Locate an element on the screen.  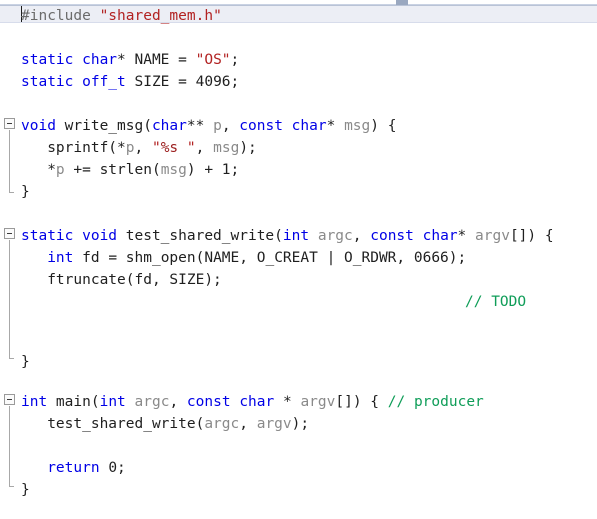
token-kw: return is located at coordinates (73, 468).